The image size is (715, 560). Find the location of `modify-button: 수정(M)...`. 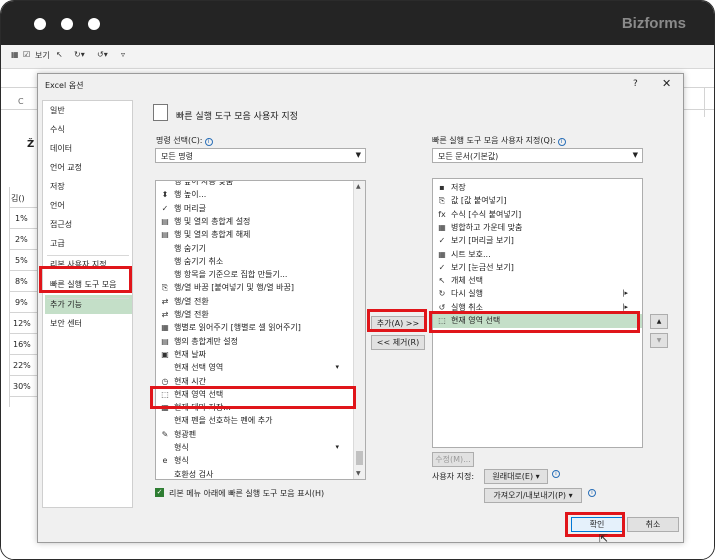

modify-button: 수정(M)... is located at coordinates (453, 459).